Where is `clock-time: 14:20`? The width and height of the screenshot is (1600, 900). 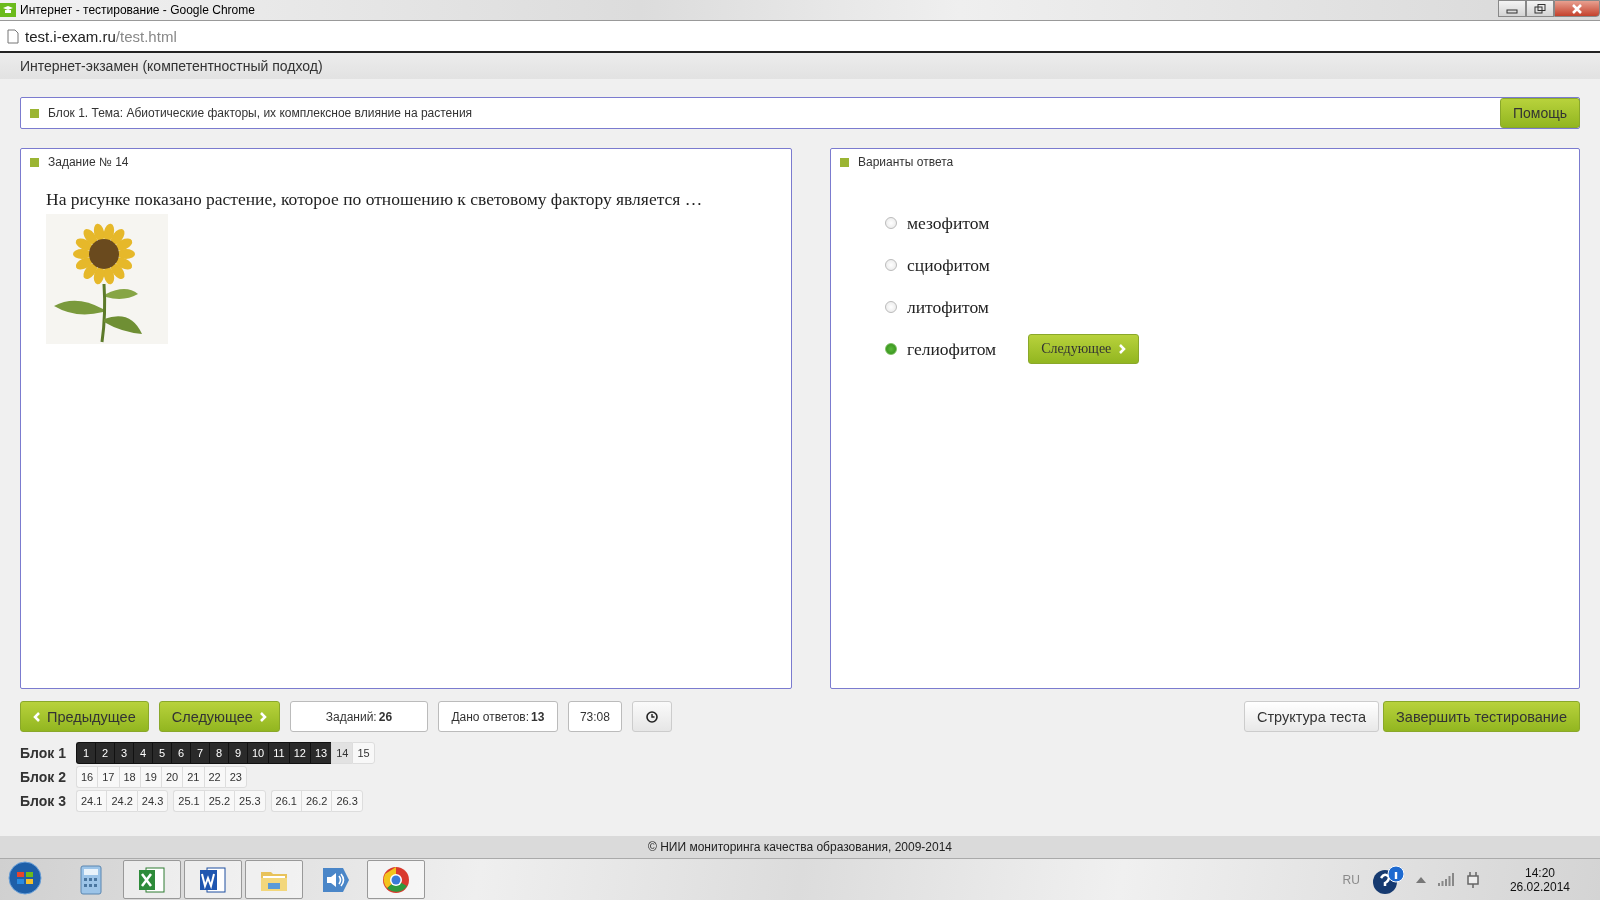 clock-time: 14:20 is located at coordinates (1539, 872).